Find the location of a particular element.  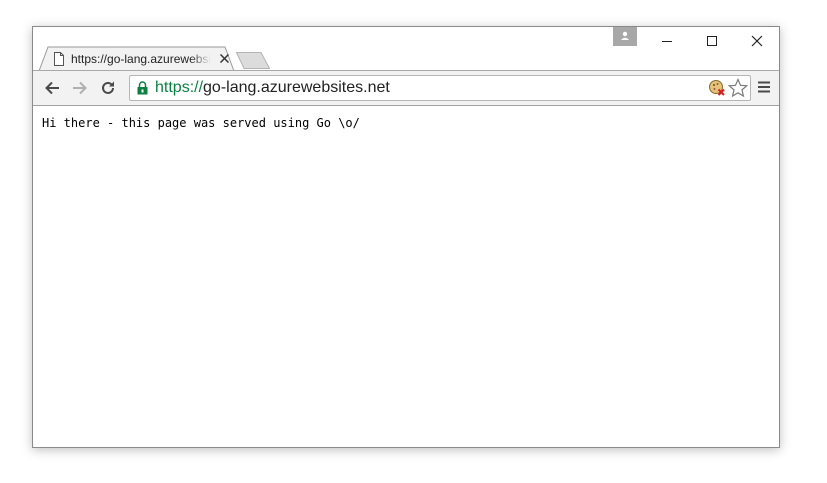

reload-icon is located at coordinates (108, 87).